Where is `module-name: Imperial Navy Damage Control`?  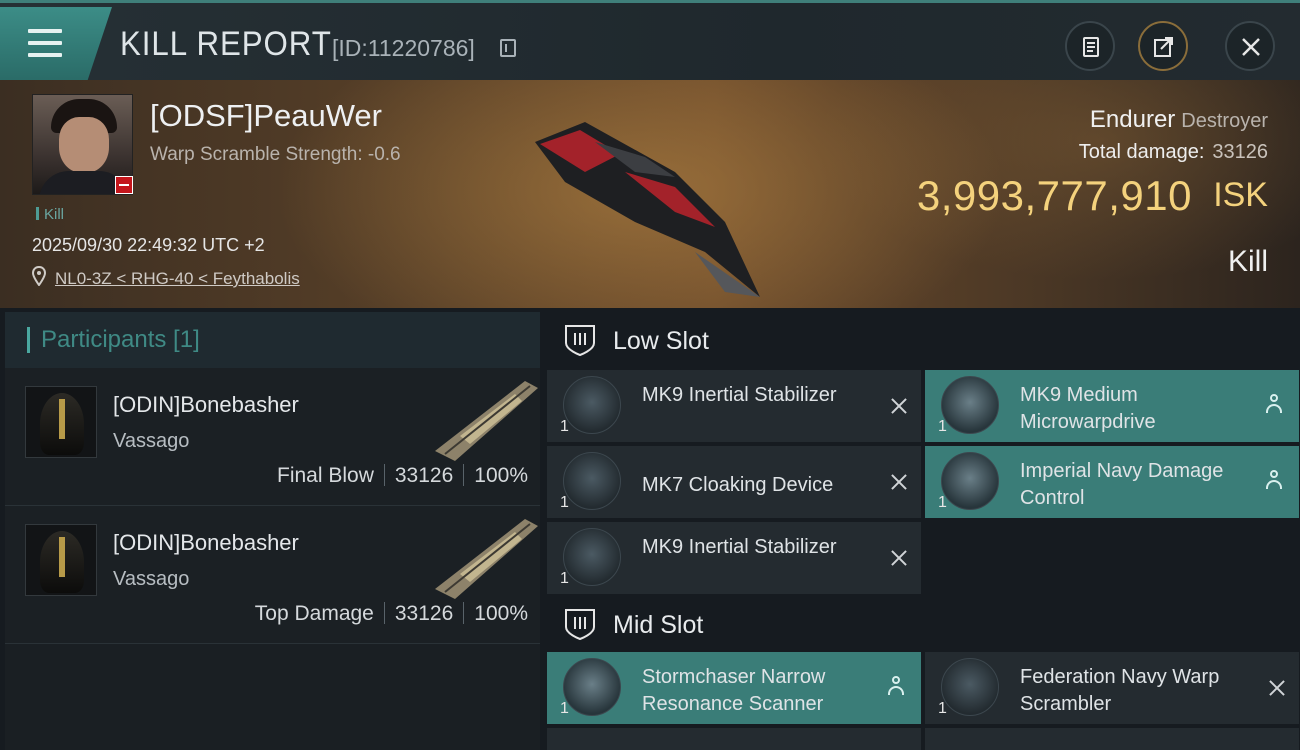 module-name: Imperial Navy Damage Control is located at coordinates (1122, 484).